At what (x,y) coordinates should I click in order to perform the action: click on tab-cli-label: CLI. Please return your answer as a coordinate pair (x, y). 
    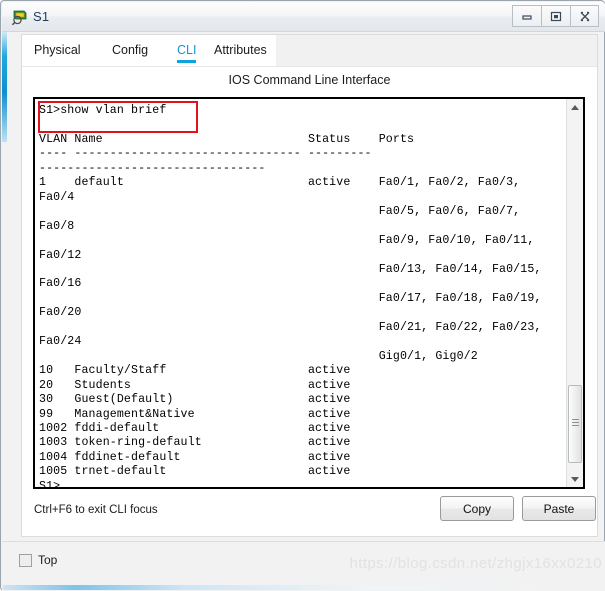
    Looking at the image, I should click on (187, 50).